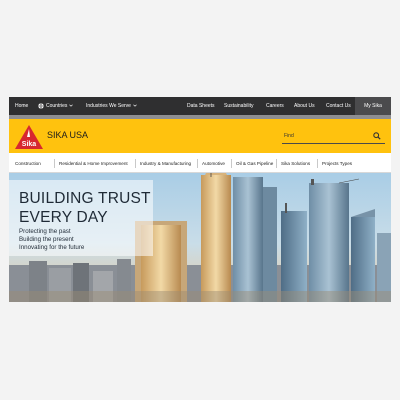  What do you see at coordinates (326, 136) in the screenshot?
I see `search-input` at bounding box center [326, 136].